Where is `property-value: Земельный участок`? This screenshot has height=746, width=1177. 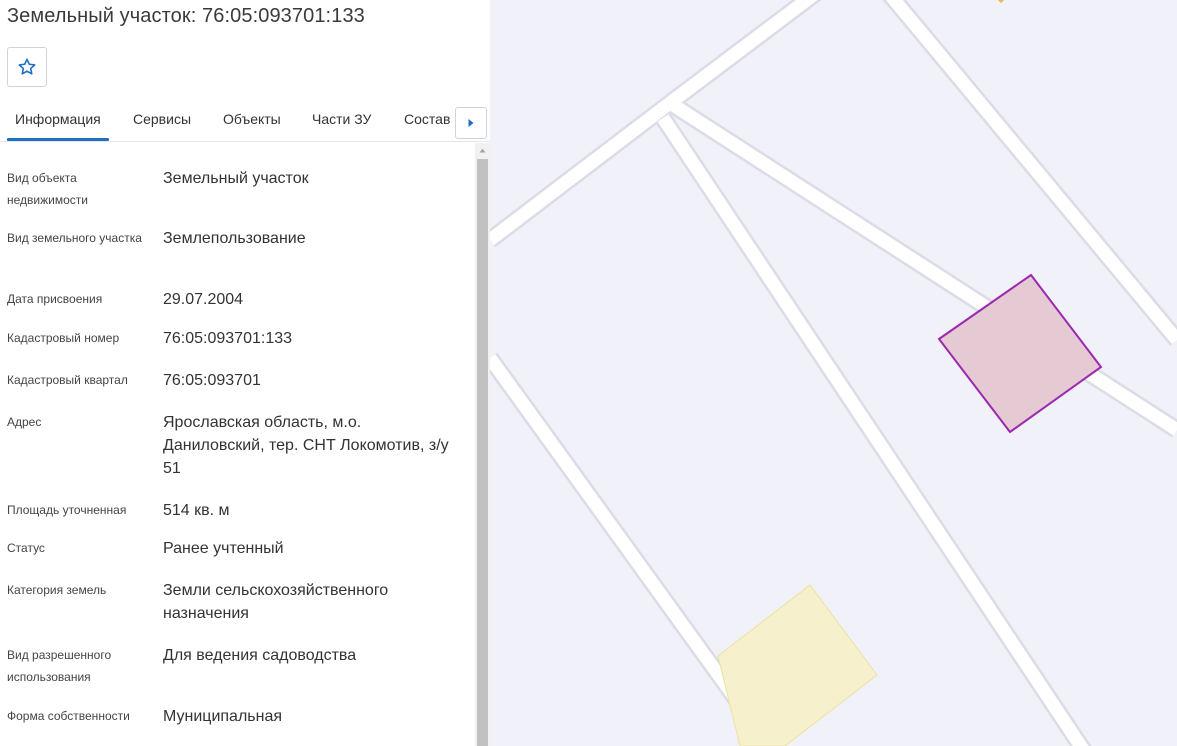
property-value: Земельный участок is located at coordinates (236, 178).